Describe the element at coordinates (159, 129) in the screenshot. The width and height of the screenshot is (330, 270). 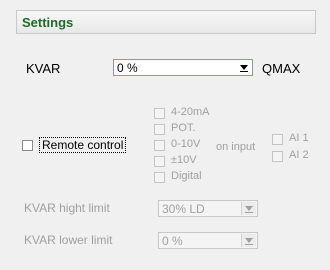
I see `option-pot-checkbox` at that location.